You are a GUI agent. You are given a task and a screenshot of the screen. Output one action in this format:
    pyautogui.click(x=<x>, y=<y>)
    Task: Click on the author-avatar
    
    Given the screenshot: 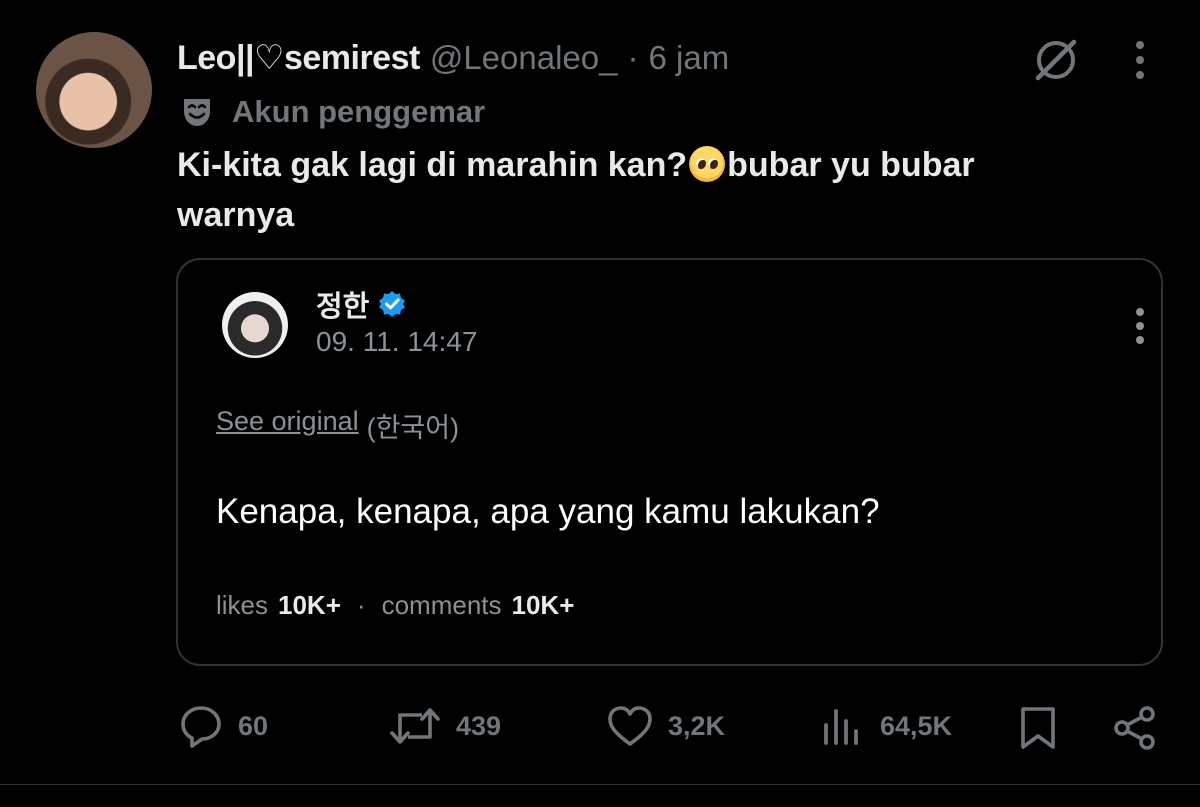 What is the action you would take?
    pyautogui.click(x=94, y=90)
    